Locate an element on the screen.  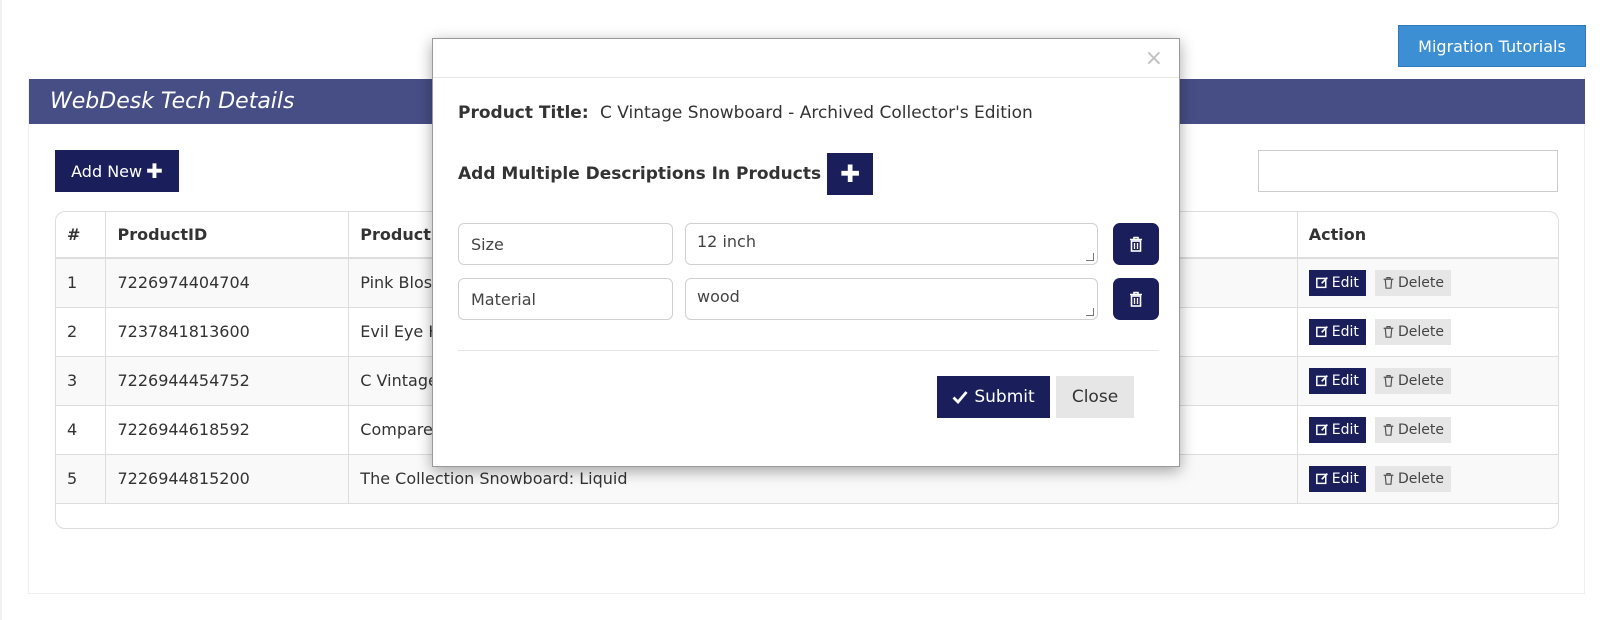
row-product-id: 7226944815200 is located at coordinates (227, 479).